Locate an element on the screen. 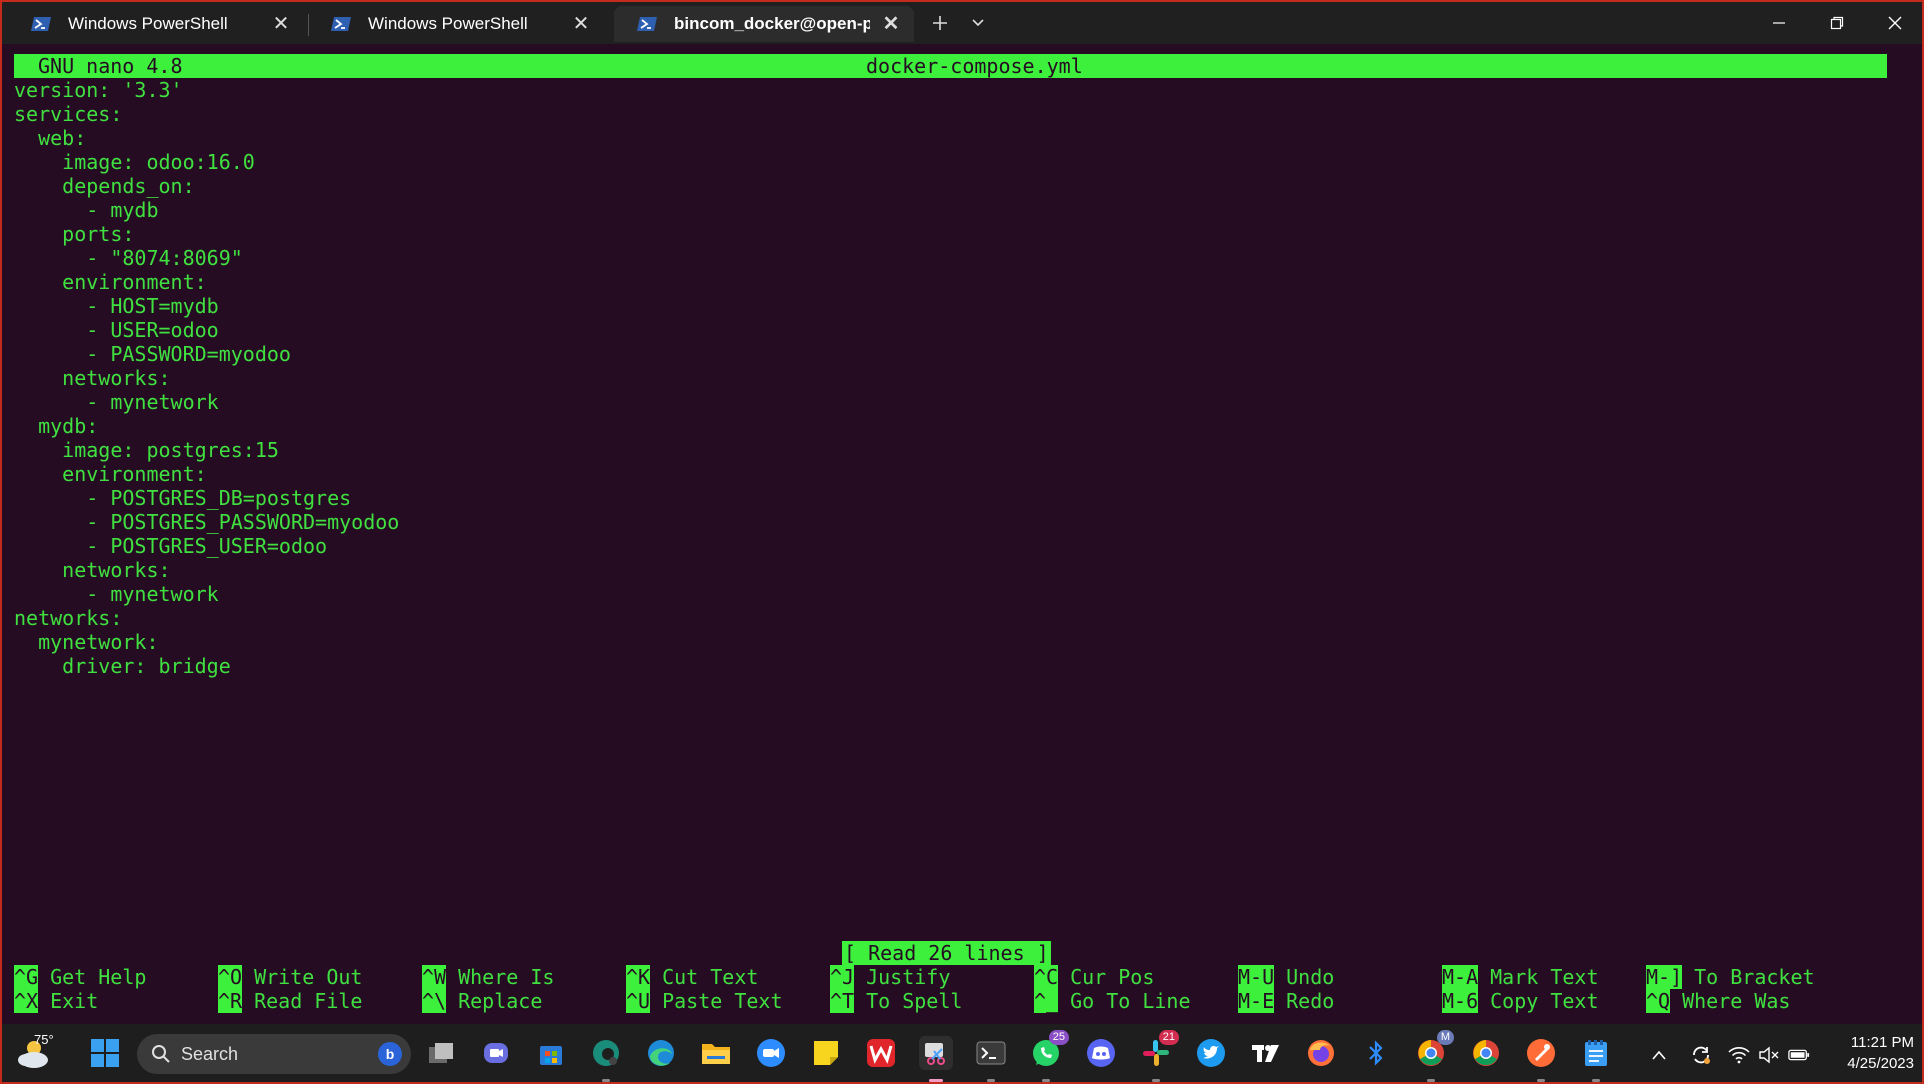 The image size is (1924, 1084). teams-chat-button is located at coordinates (496, 1053).